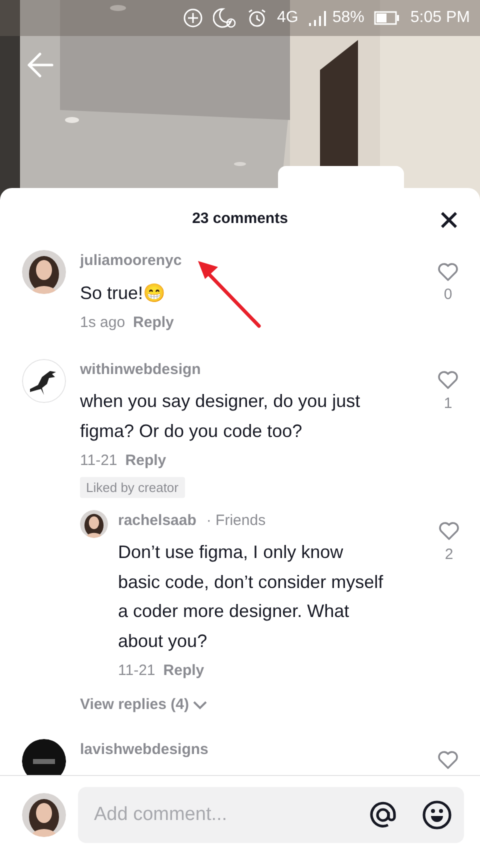 This screenshot has width=480, height=853. Describe the element at coordinates (257, 18) in the screenshot. I see `alarm-icon` at that location.